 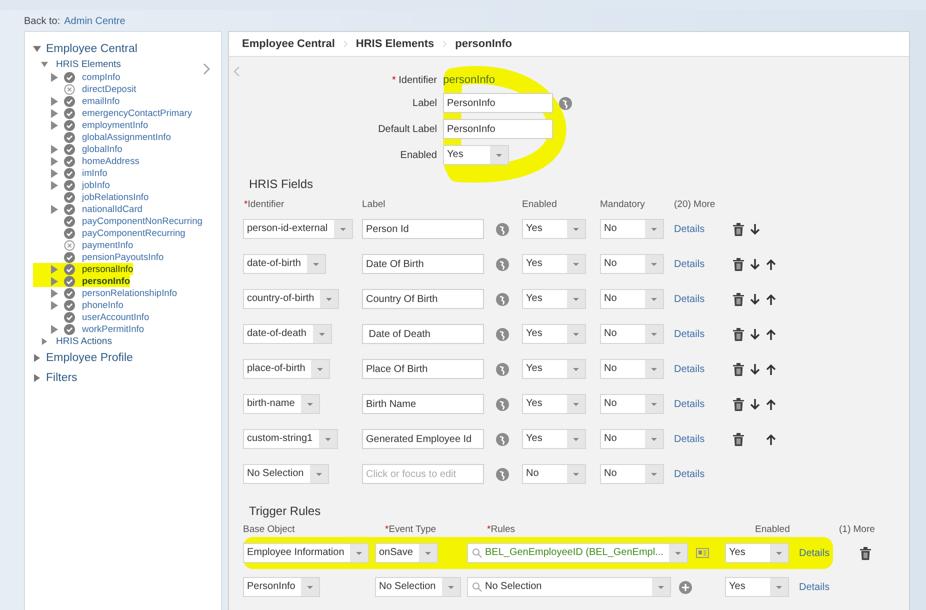 I want to click on label-input: Place Of Birth, so click(x=423, y=369).